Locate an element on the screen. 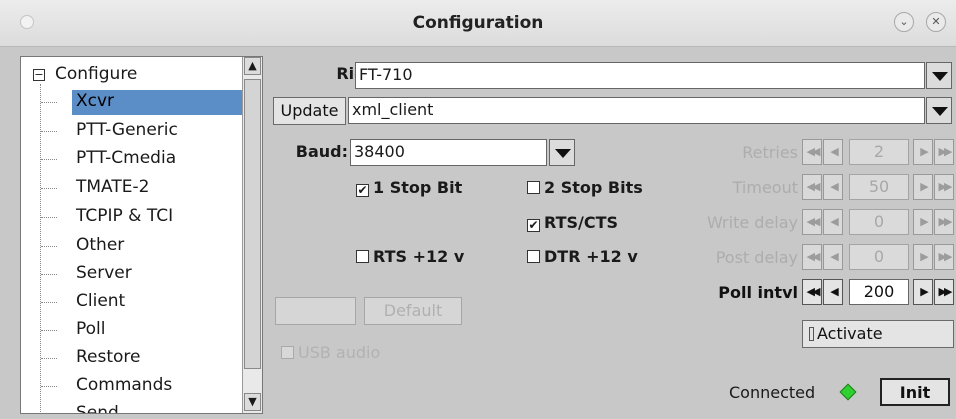 This screenshot has height=419, width=956. timeout-fast-decrement-icon: ◀◀ is located at coordinates (812, 187).